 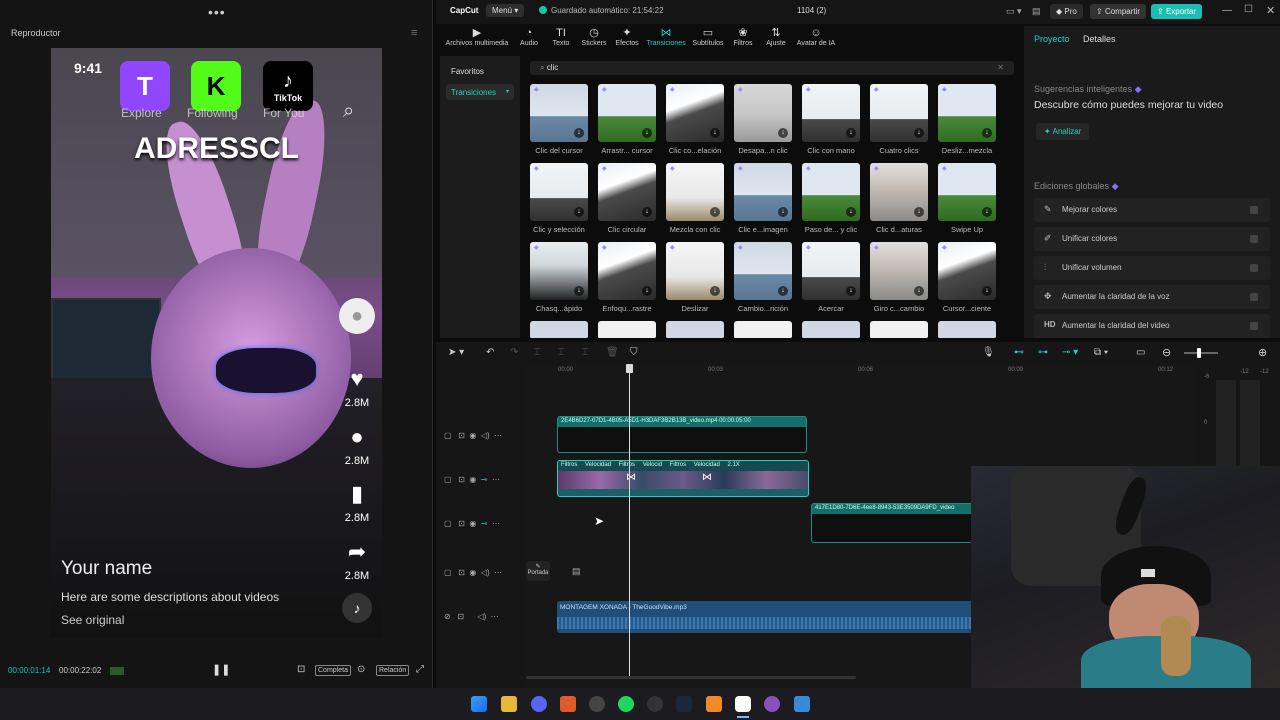 What do you see at coordinates (1270, 10) in the screenshot?
I see `close-icon: ✕` at bounding box center [1270, 10].